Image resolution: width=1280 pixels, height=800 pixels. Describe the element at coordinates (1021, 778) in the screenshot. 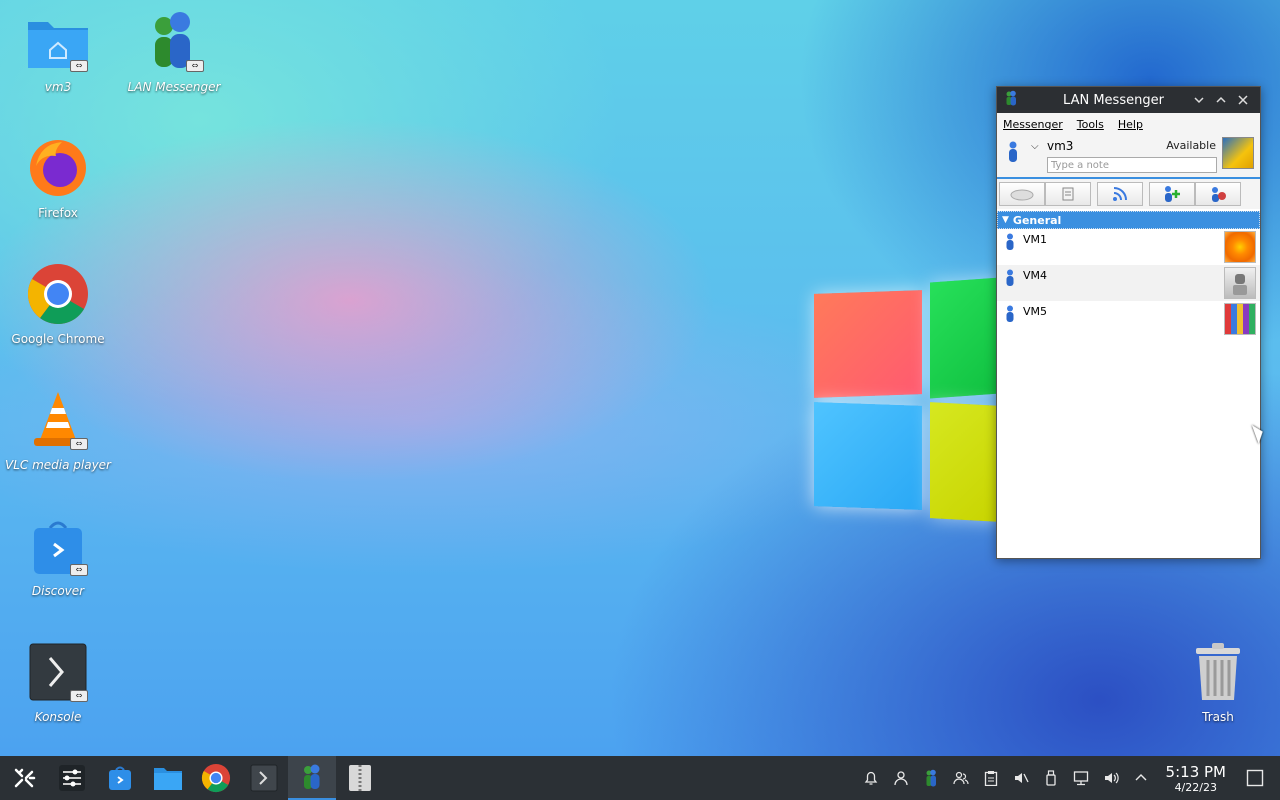

I see `audio-muted-icon` at that location.